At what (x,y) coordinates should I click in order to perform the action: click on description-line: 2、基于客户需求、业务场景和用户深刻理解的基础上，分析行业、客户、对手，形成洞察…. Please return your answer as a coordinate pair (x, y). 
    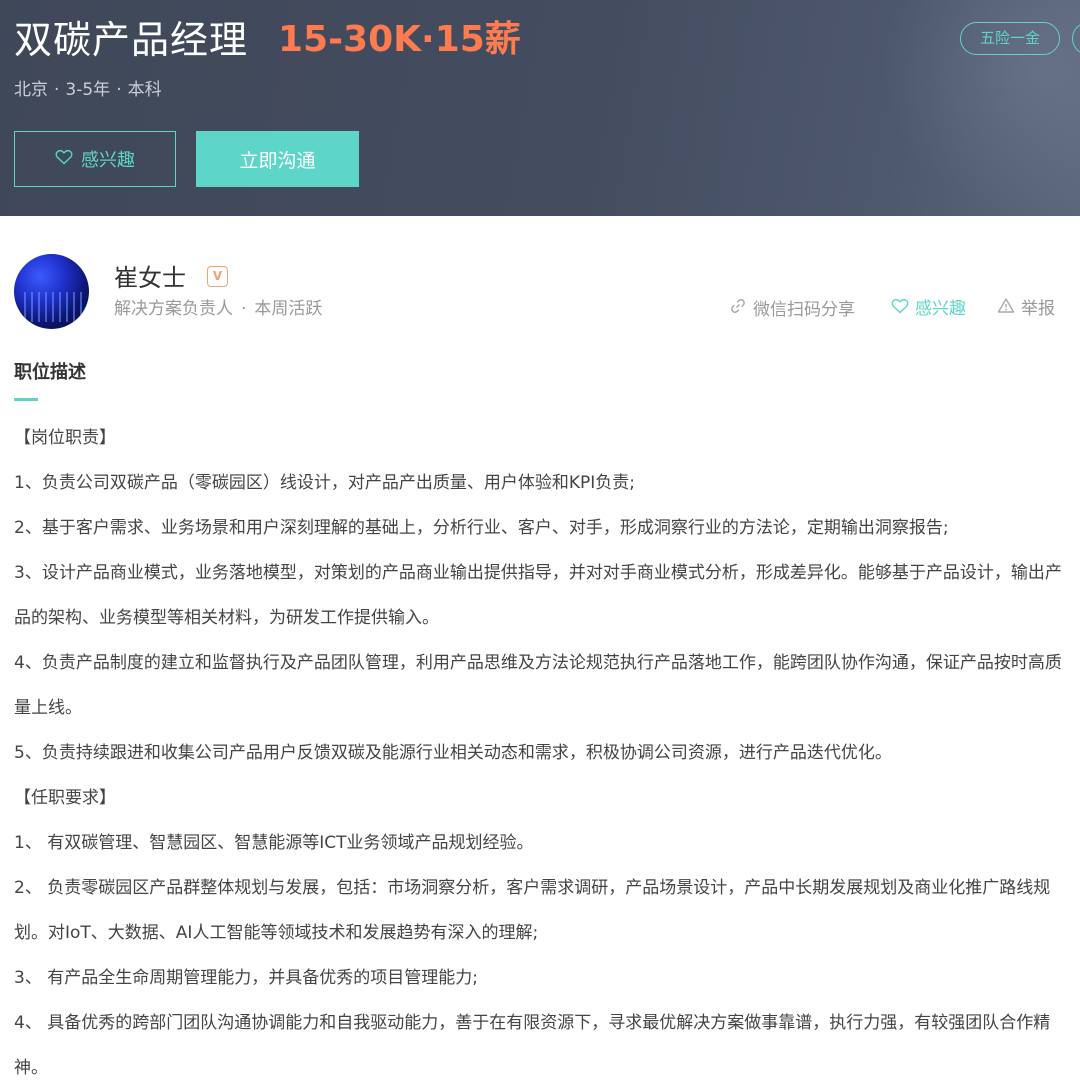
    Looking at the image, I should click on (481, 528).